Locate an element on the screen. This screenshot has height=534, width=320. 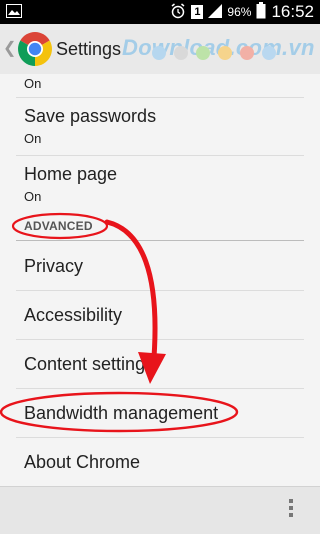
item-label: Bandwidth management is located at coordinates (121, 413).